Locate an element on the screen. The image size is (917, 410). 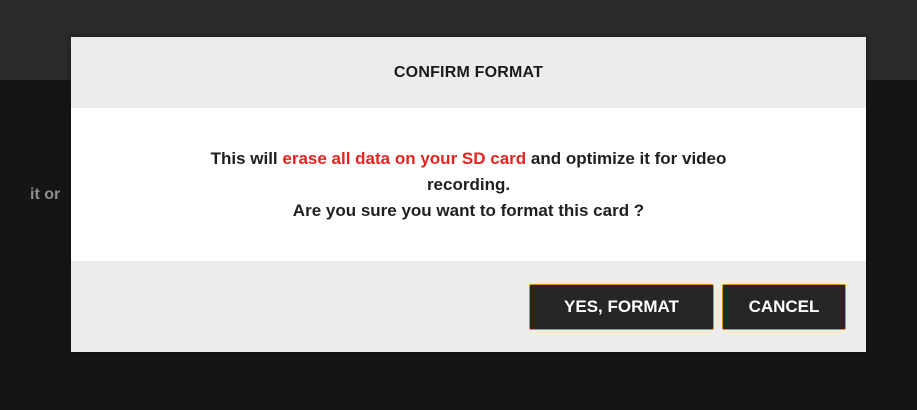
dialog-message-line-2: recording. is located at coordinates (468, 184).